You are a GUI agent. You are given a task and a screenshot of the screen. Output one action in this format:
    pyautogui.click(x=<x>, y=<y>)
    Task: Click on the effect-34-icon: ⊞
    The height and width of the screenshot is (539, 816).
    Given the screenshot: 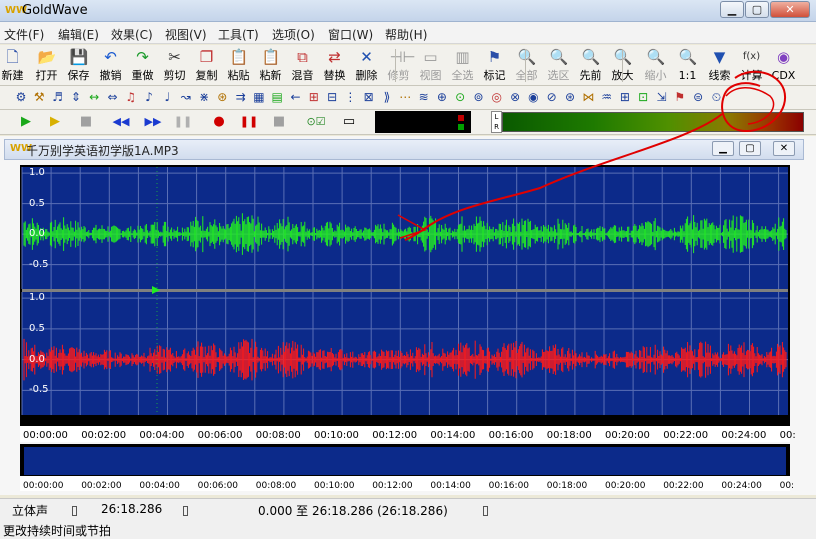 What is the action you would take?
    pyautogui.click(x=625, y=97)
    